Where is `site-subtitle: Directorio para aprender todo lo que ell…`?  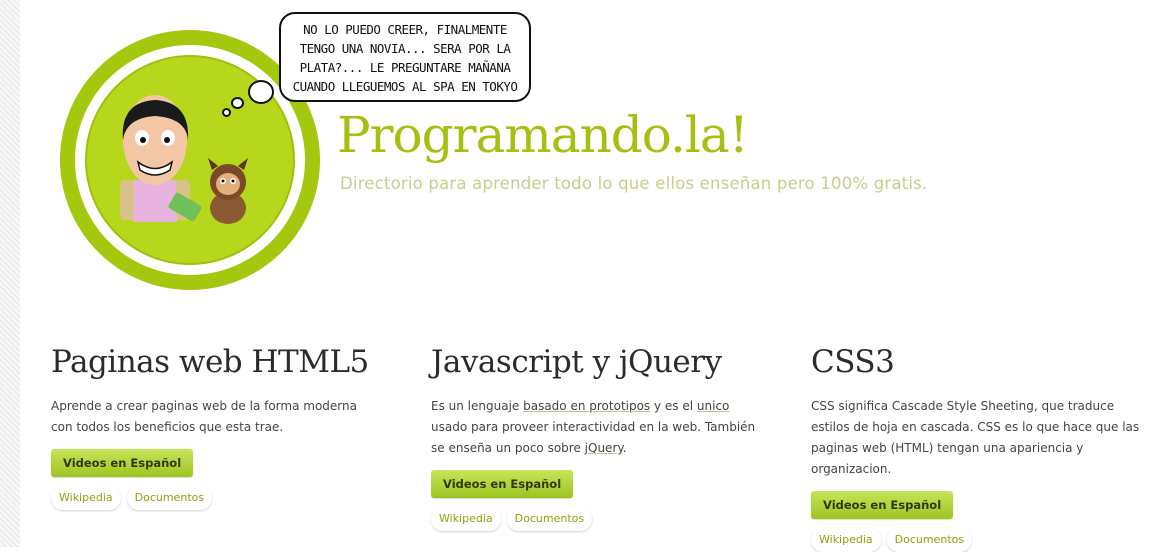 site-subtitle: Directorio para aprender todo lo que ell… is located at coordinates (634, 183).